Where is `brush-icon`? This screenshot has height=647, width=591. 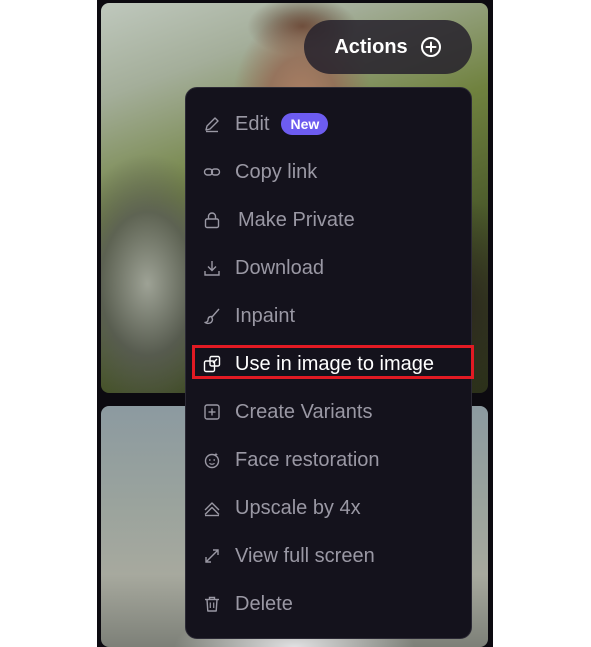
brush-icon is located at coordinates (212, 316).